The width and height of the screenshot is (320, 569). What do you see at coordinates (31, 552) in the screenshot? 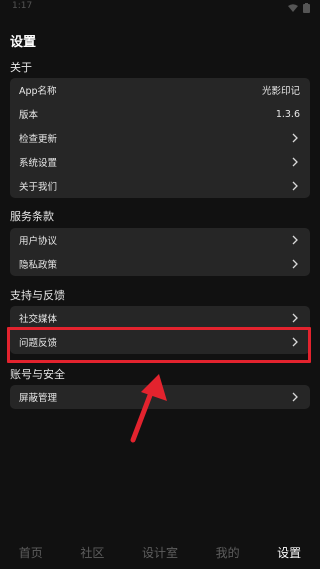
I see `tab-home: 首页` at bounding box center [31, 552].